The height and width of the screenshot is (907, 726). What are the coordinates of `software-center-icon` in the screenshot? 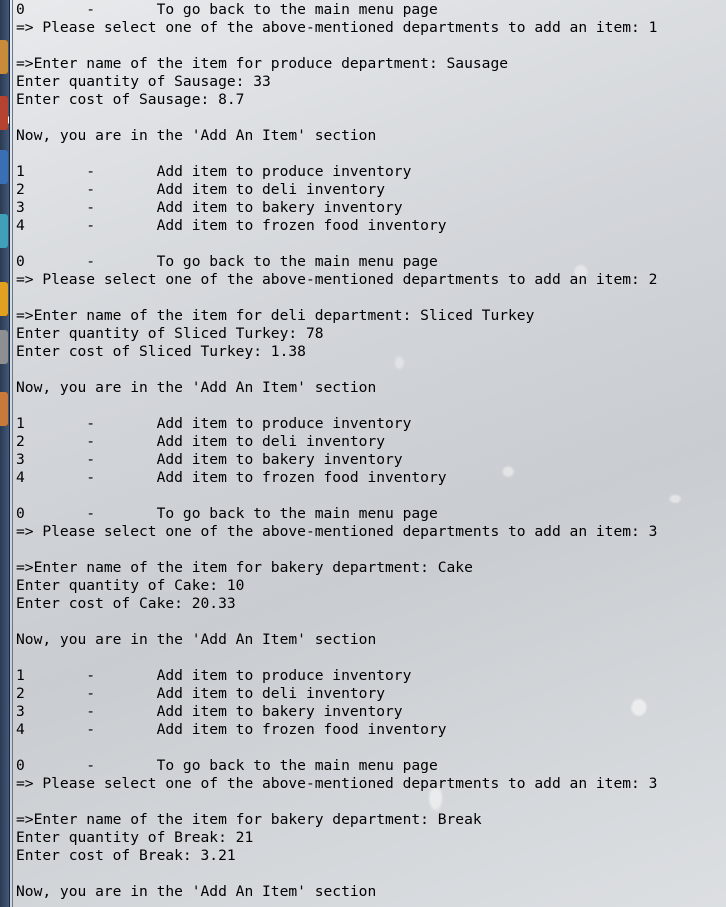 It's located at (4, 299).